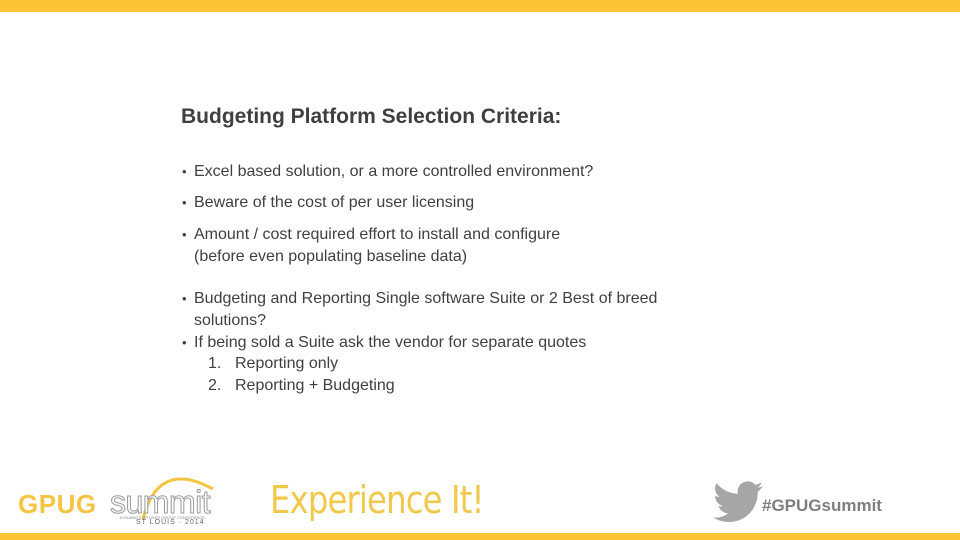  What do you see at coordinates (480, 536) in the screenshot?
I see `bottom-accent-bar` at bounding box center [480, 536].